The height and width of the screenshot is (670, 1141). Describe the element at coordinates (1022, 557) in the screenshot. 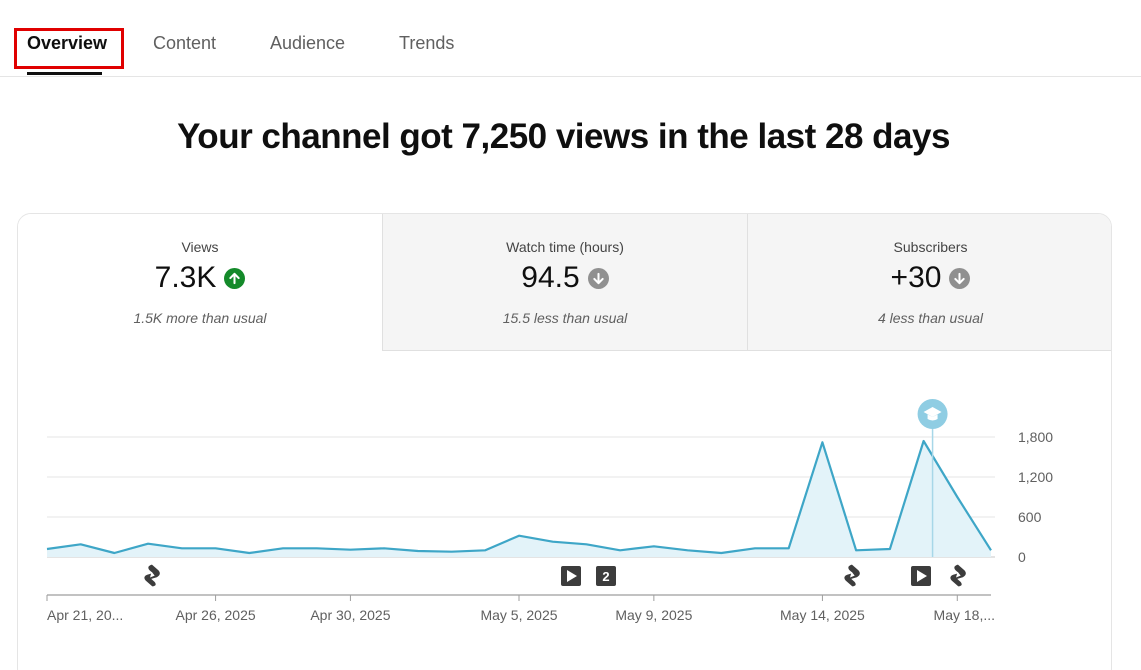

I see `y-tick-label: 0` at that location.